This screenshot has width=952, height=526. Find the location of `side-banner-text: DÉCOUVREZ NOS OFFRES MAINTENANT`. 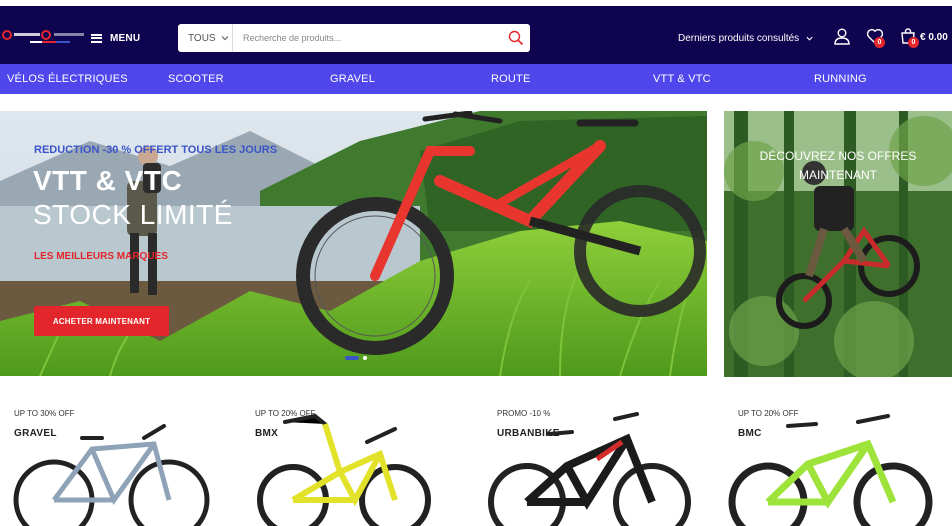

side-banner-text: DÉCOUVREZ NOS OFFRES MAINTENANT is located at coordinates (838, 165).